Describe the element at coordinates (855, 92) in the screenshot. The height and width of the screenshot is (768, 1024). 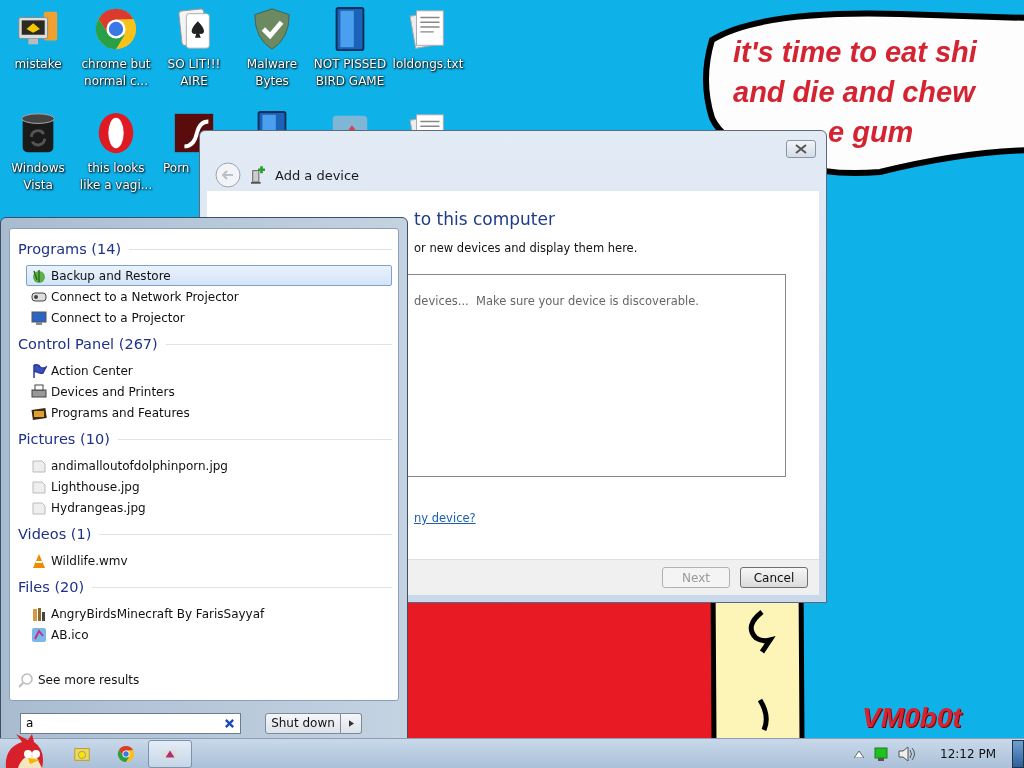
I see `wallpaper-text: and die and chew` at that location.